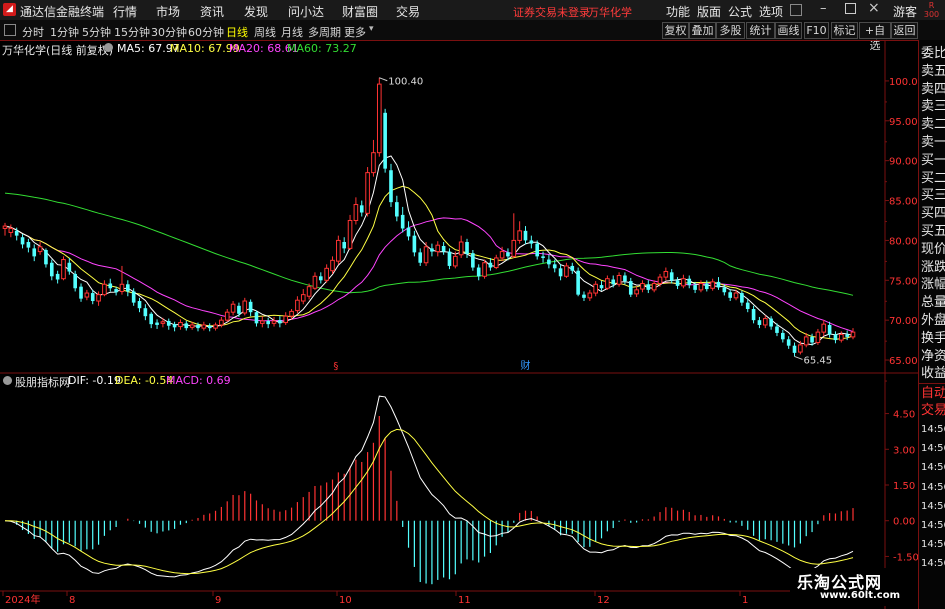 This screenshot has width=945, height=609. What do you see at coordinates (108, 47) in the screenshot?
I see `settings-dot-icon` at bounding box center [108, 47].